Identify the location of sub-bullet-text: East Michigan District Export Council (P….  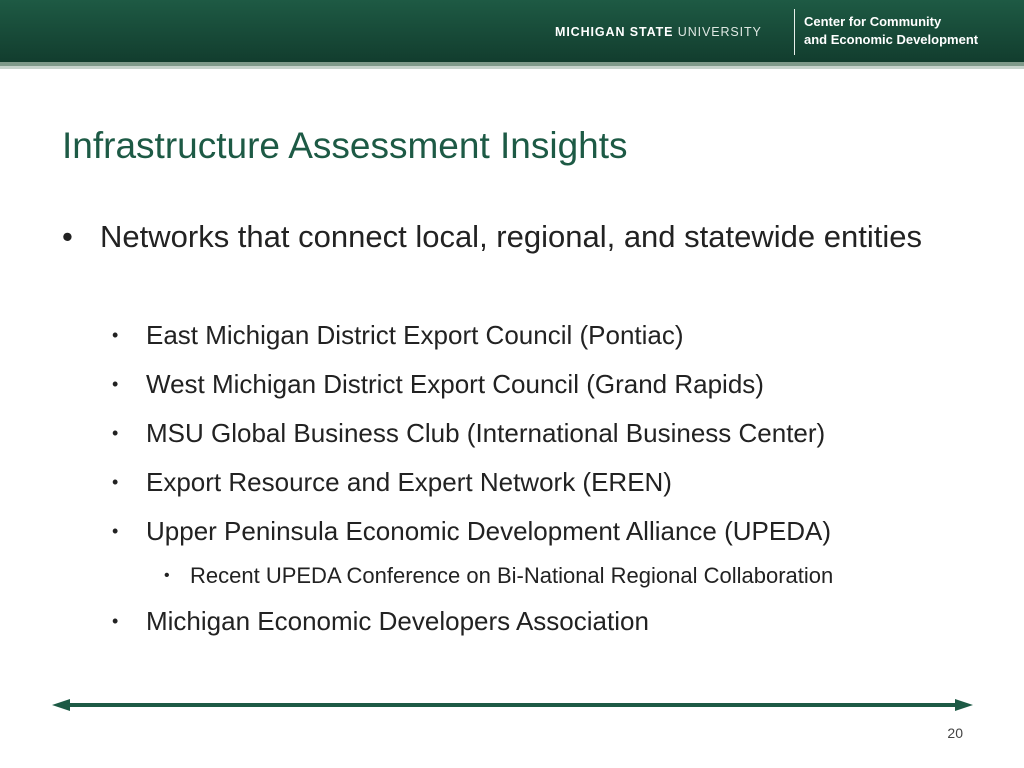
(415, 335).